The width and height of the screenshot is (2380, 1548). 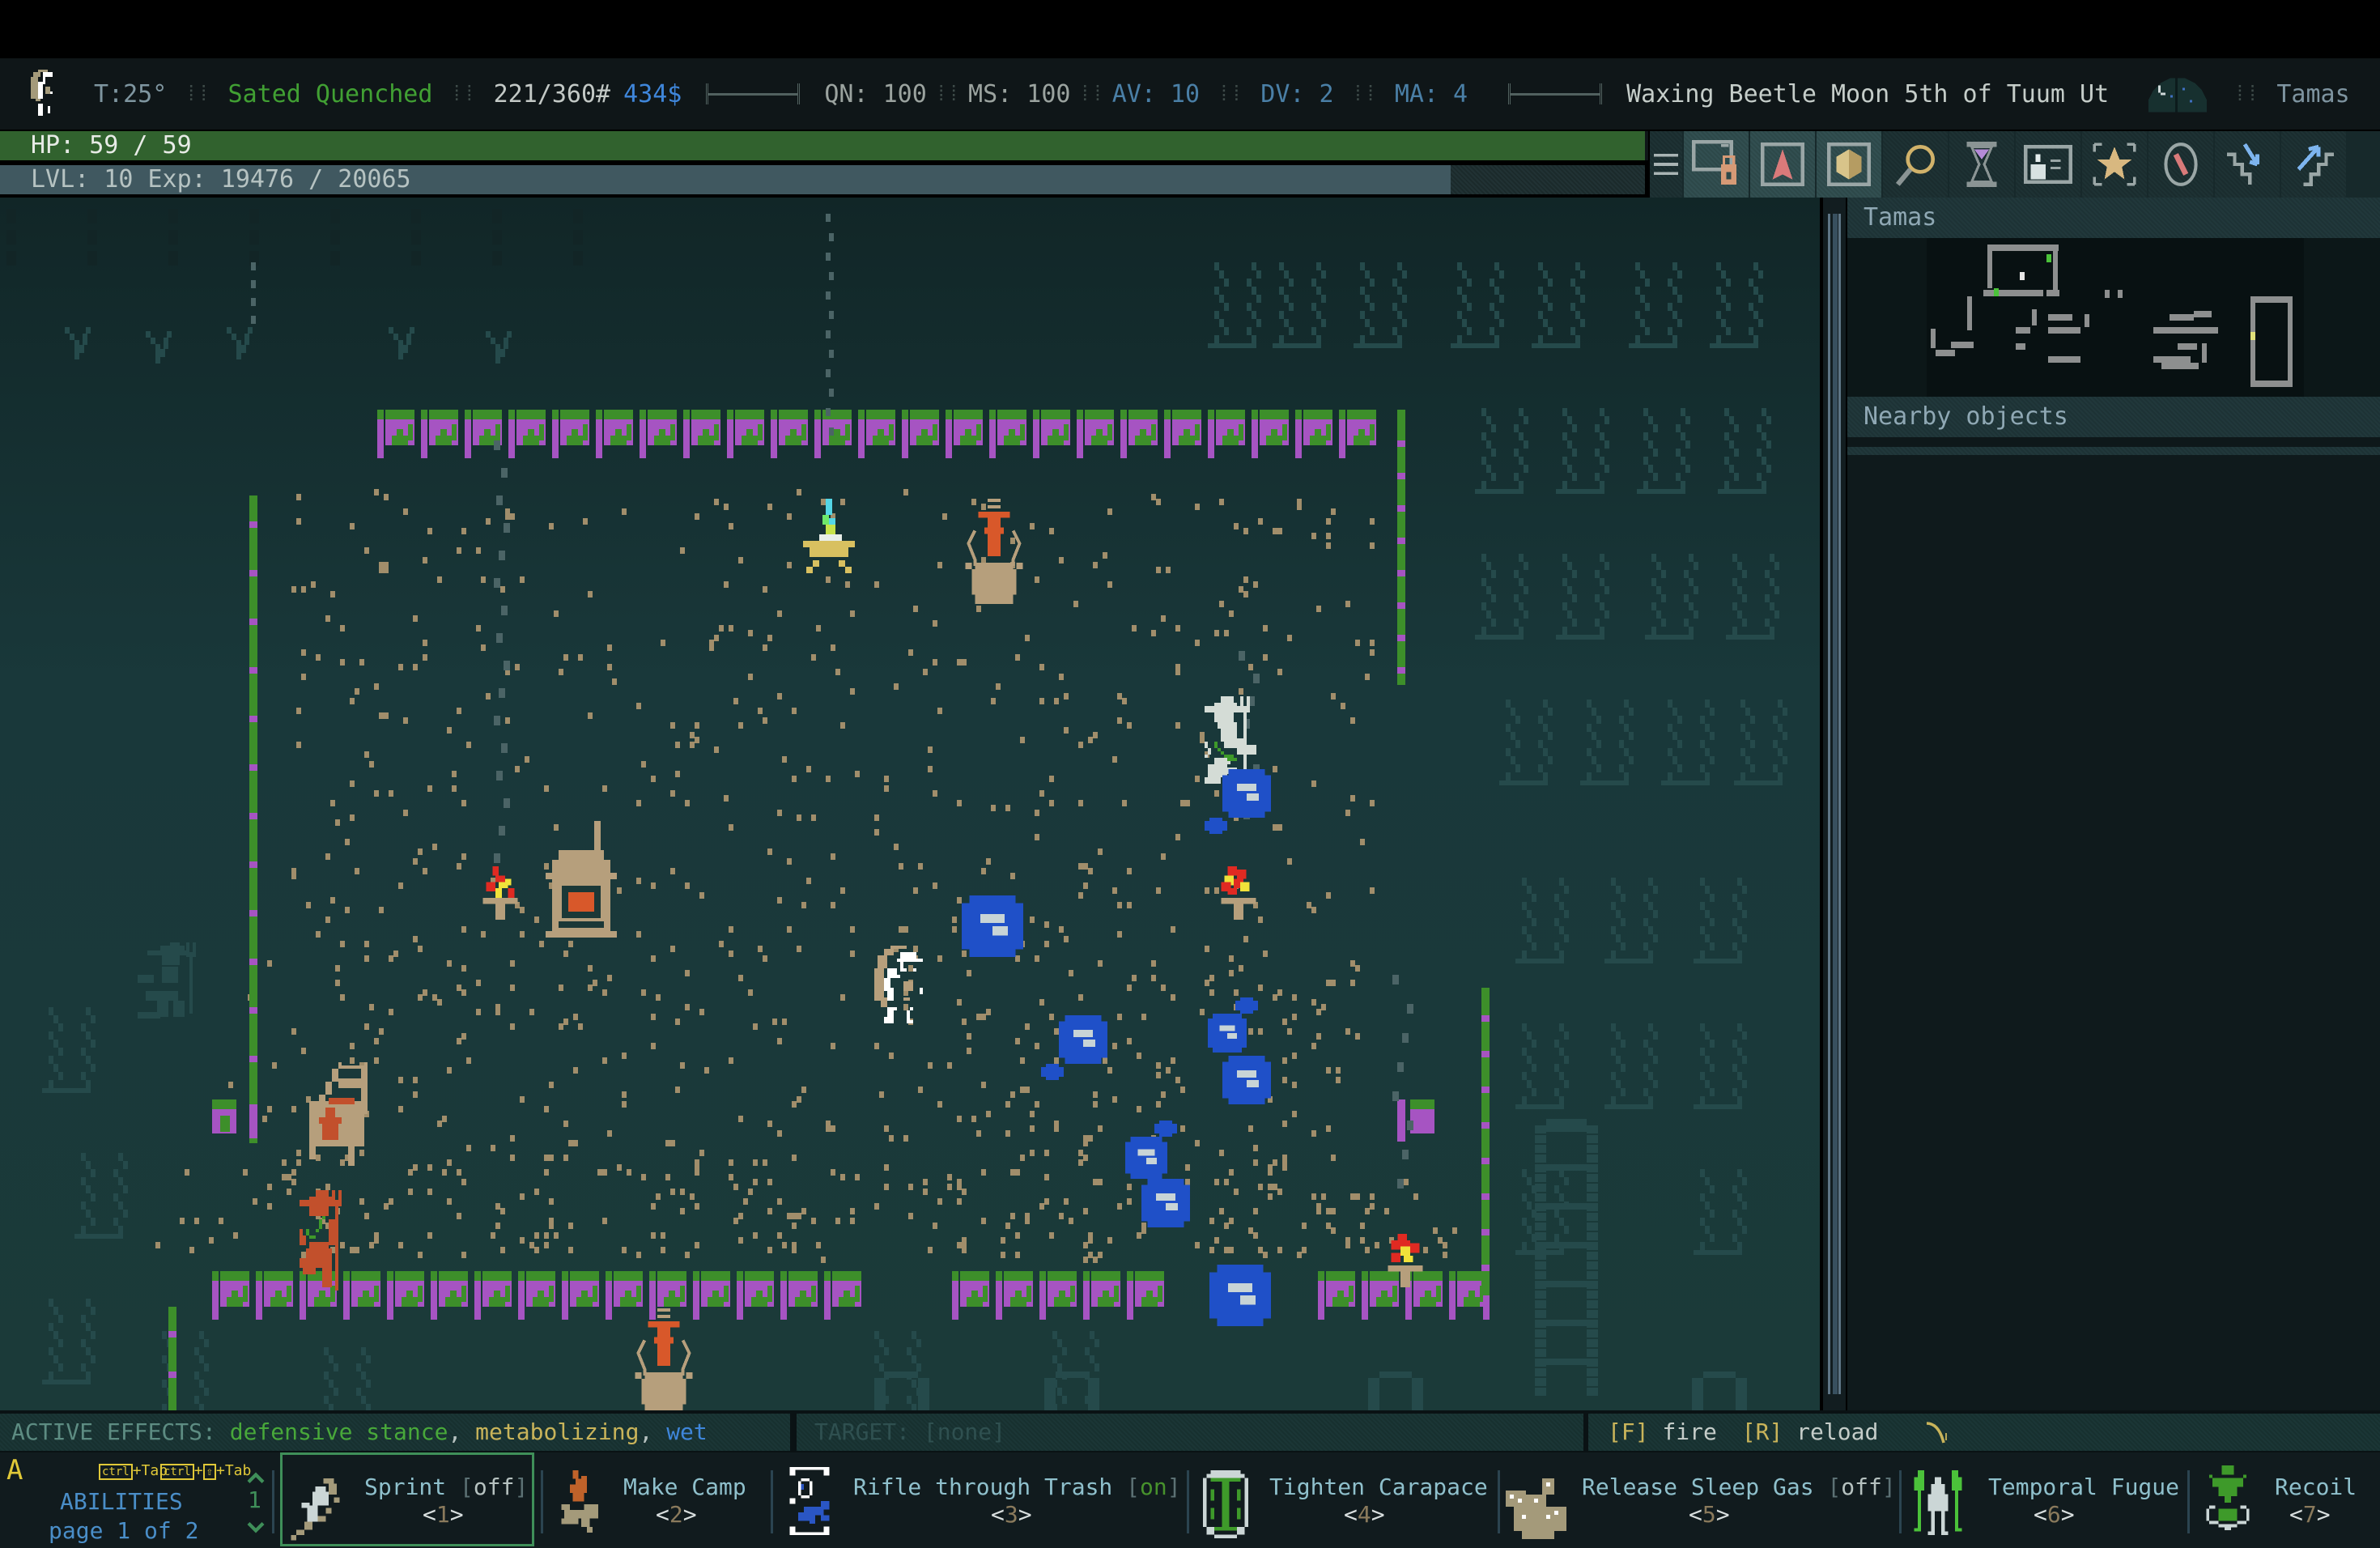 What do you see at coordinates (557, 1431) in the screenshot?
I see `effect-metabolizing: metabolizing` at bounding box center [557, 1431].